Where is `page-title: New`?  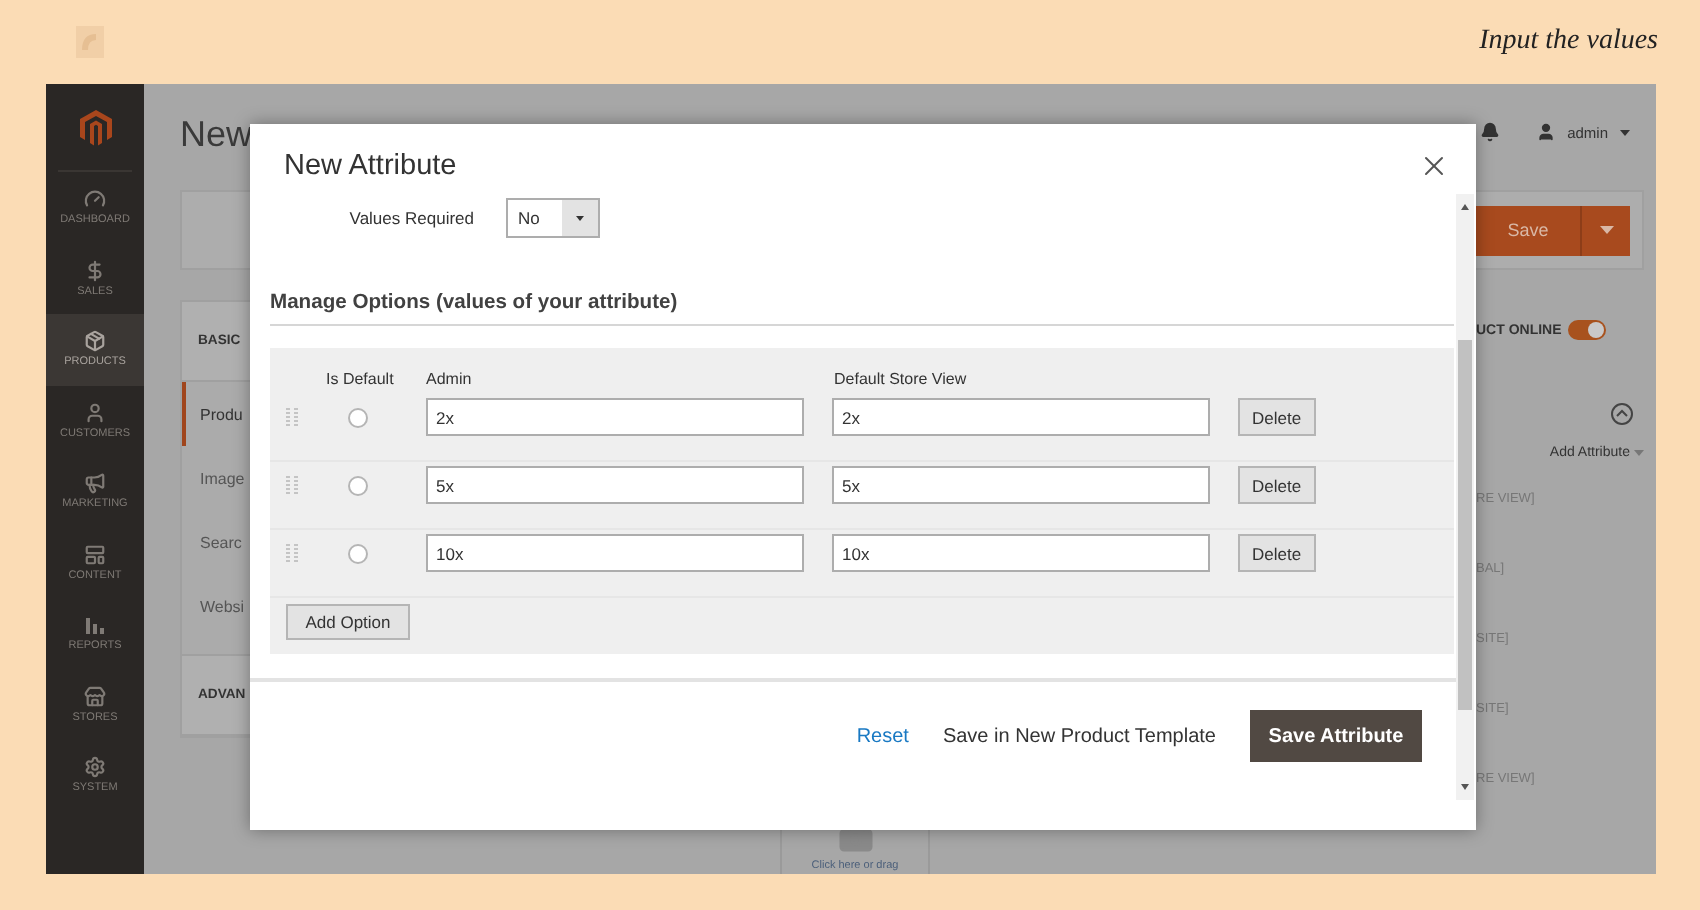
page-title: New is located at coordinates (216, 135).